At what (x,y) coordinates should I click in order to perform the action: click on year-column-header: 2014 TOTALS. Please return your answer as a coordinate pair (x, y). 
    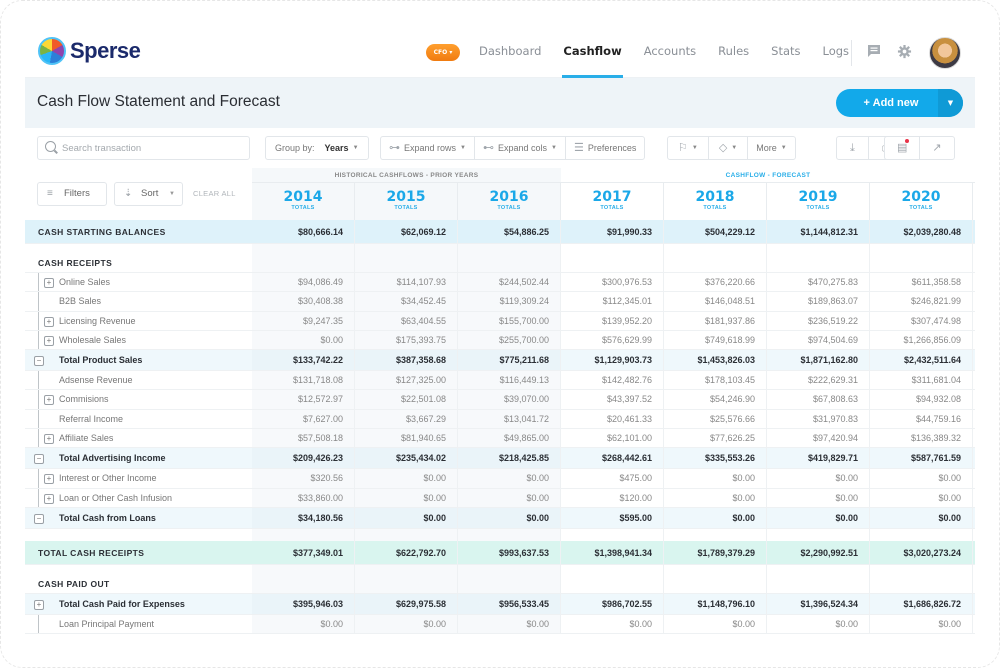
    Looking at the image, I should click on (303, 201).